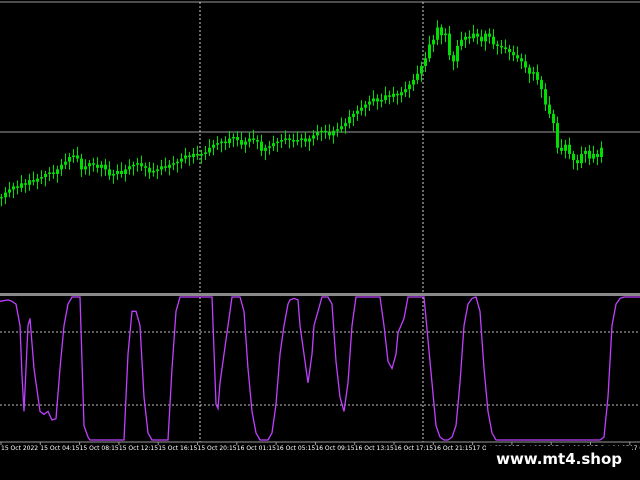 The image size is (640, 480). I want to click on time-tick-label: 16 Oct 01:15, so click(256, 448).